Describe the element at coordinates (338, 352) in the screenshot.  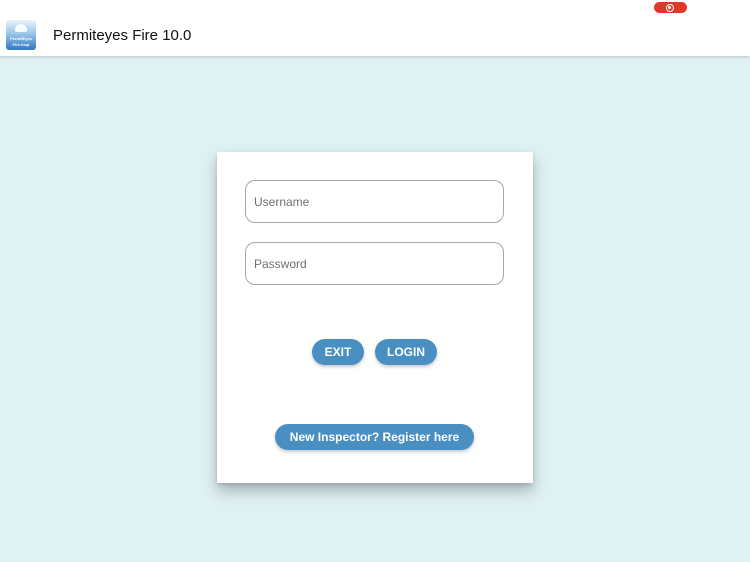
I see `exit-button: EXIT` at that location.